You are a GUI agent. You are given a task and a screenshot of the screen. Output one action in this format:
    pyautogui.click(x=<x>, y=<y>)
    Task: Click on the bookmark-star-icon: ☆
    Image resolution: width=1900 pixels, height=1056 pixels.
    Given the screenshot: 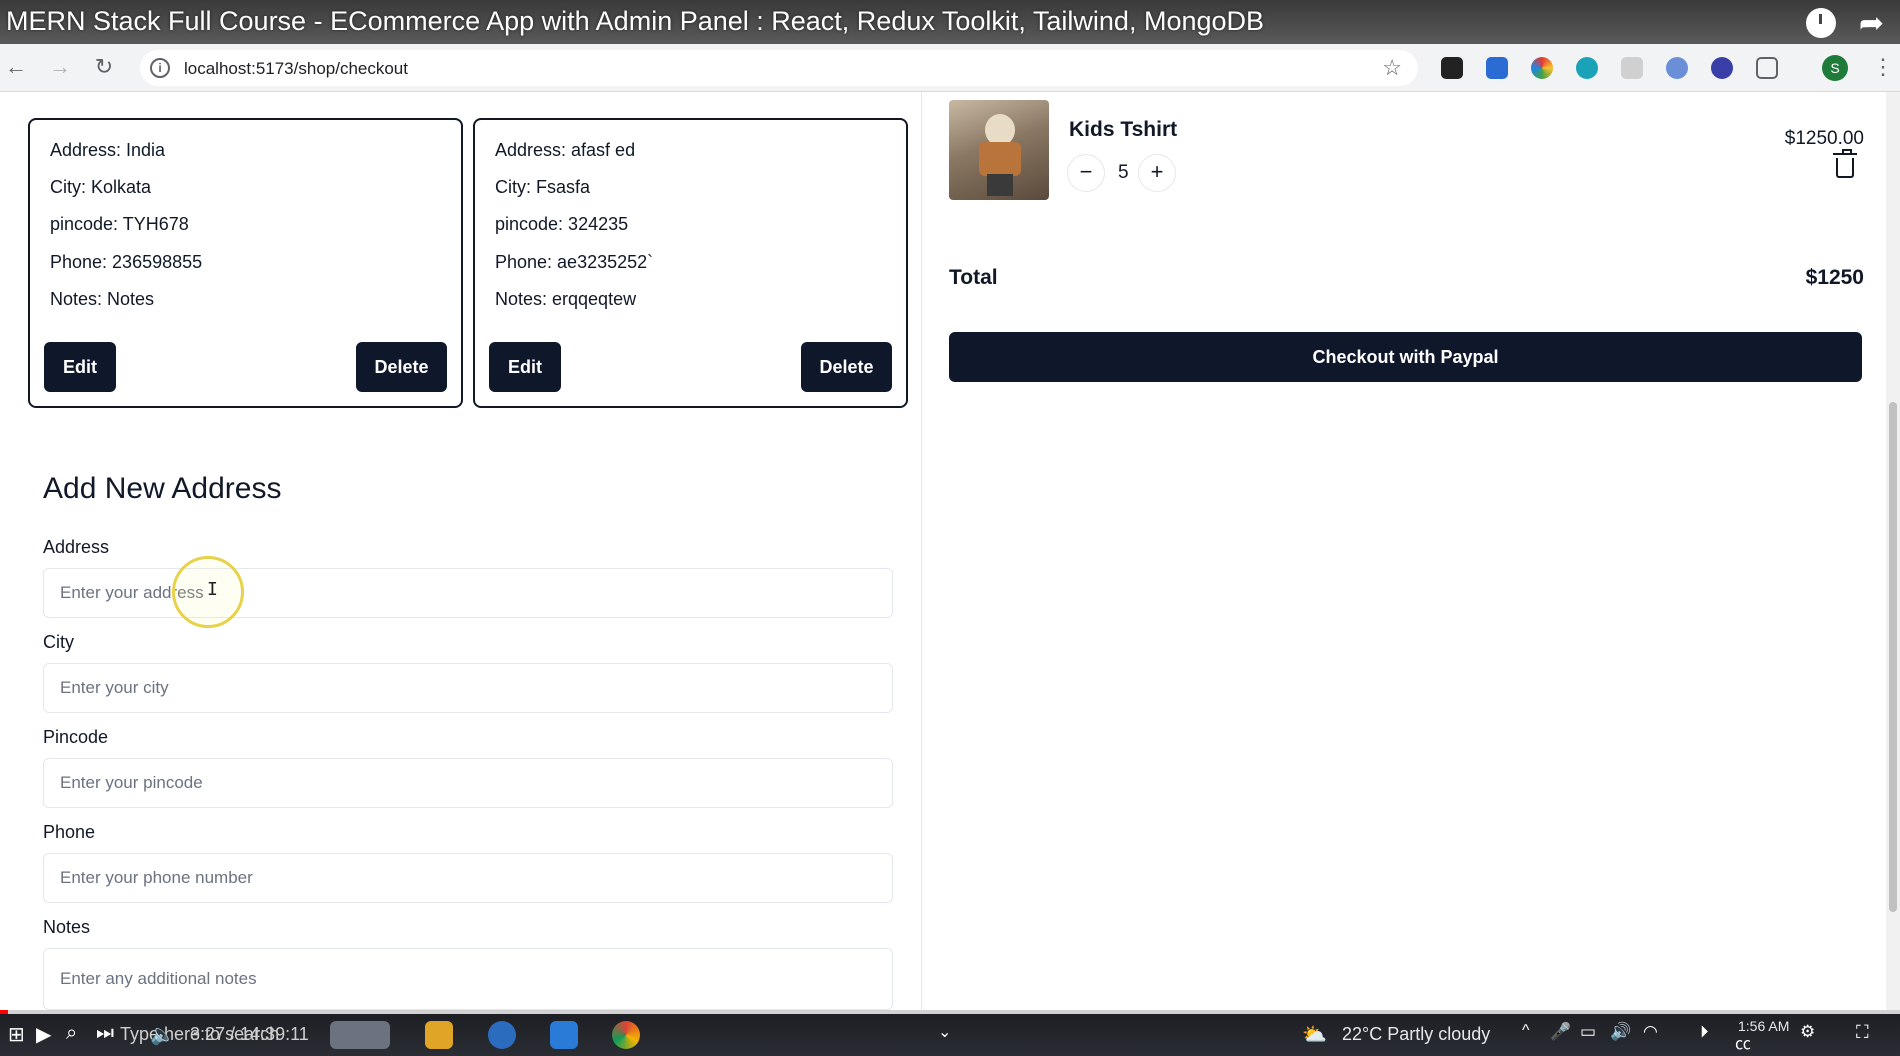 What is the action you would take?
    pyautogui.click(x=1392, y=68)
    